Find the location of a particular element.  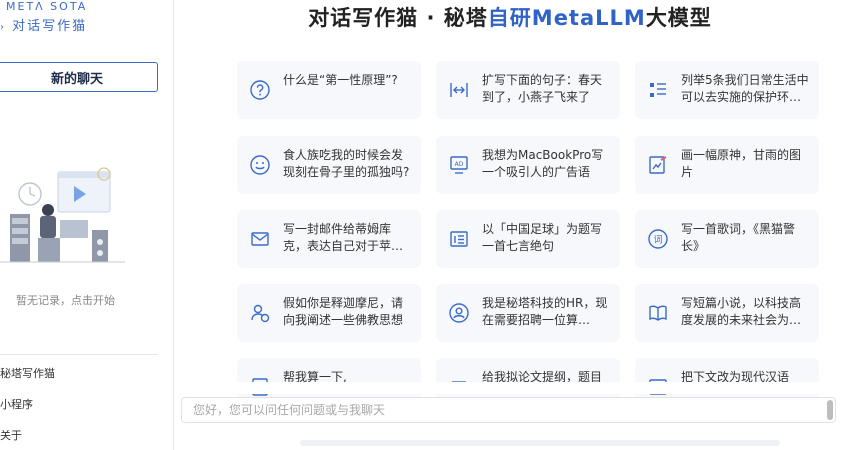

footer-note is located at coordinates (540, 443).